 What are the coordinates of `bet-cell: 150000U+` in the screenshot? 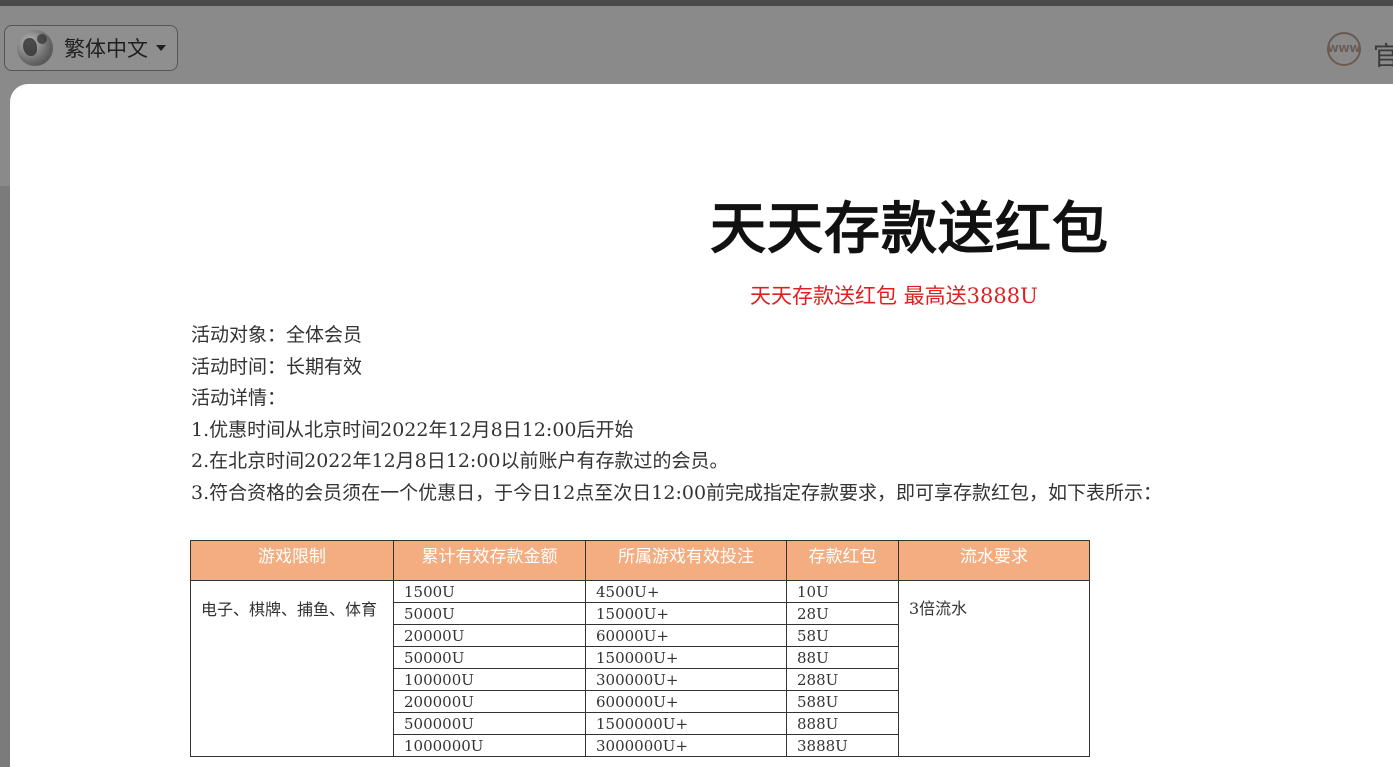 It's located at (686, 657).